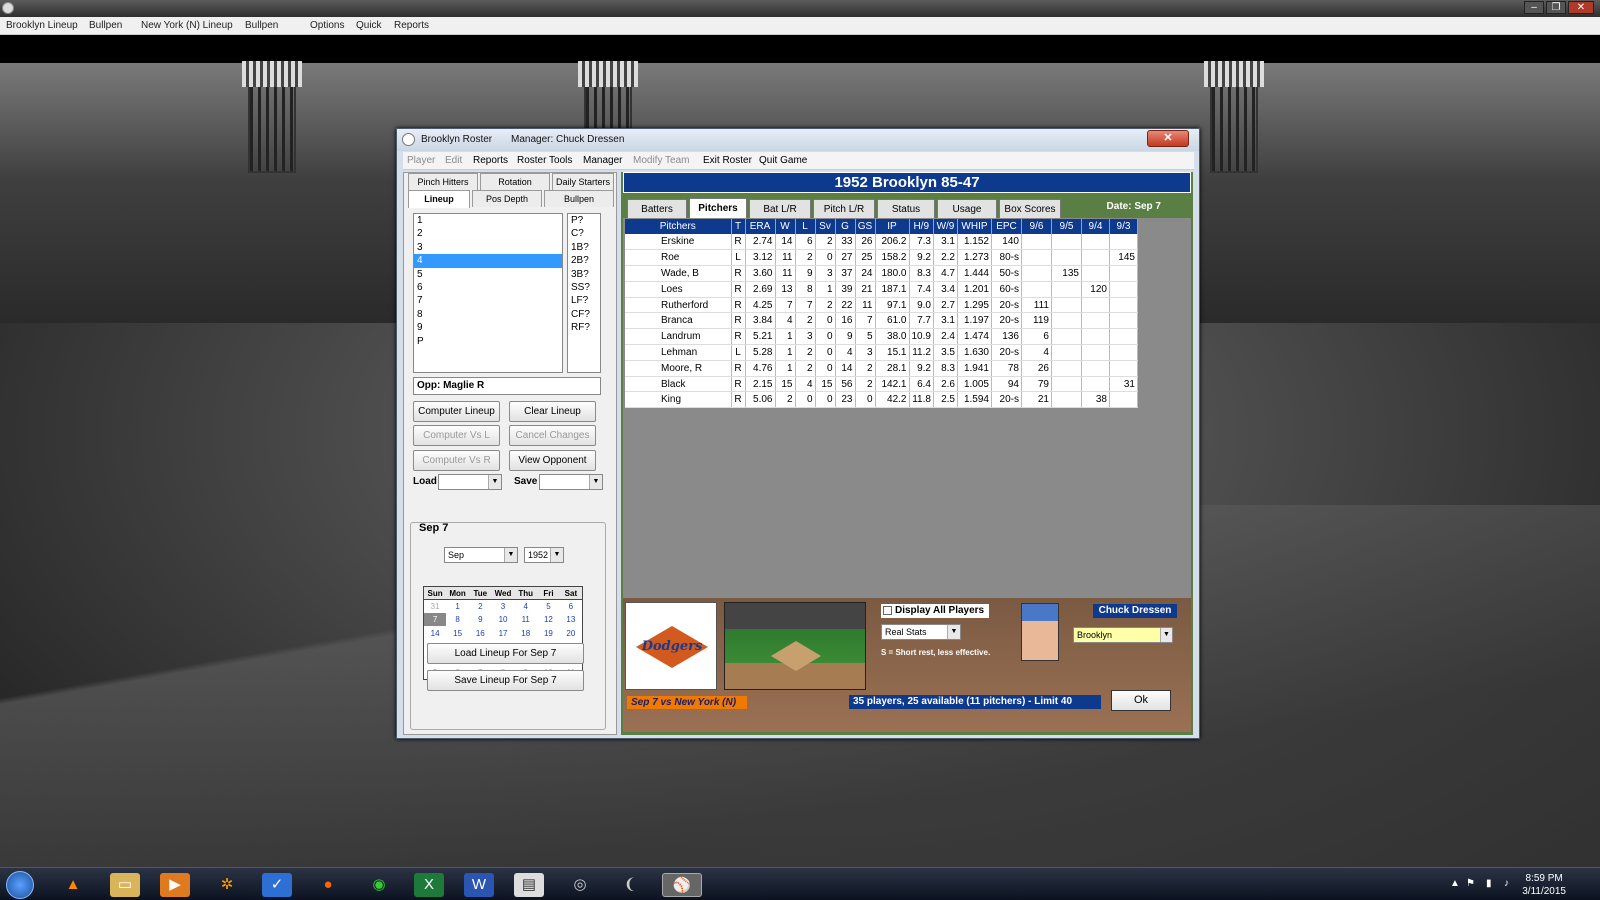  Describe the element at coordinates (661, 160) in the screenshot. I see `menu-modify-team: Modify Team` at that location.